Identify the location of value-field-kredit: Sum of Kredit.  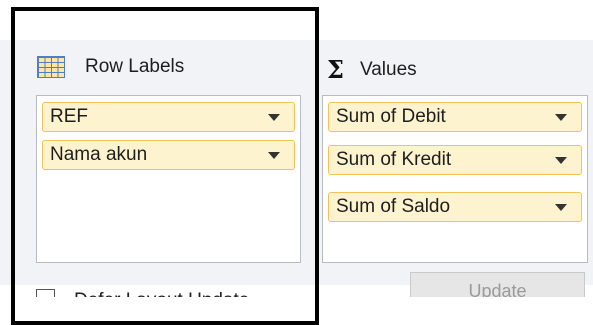
(455, 160).